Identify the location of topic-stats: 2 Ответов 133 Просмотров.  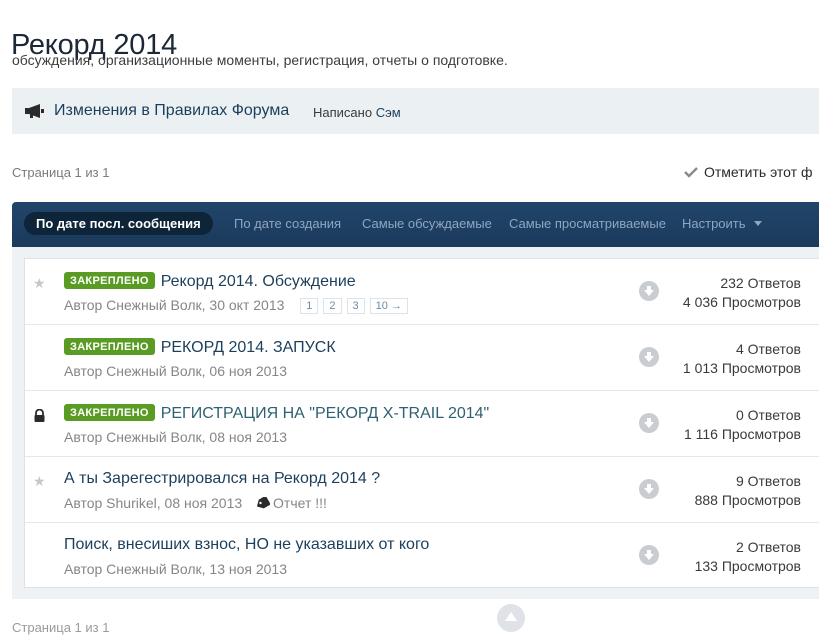
(748, 557).